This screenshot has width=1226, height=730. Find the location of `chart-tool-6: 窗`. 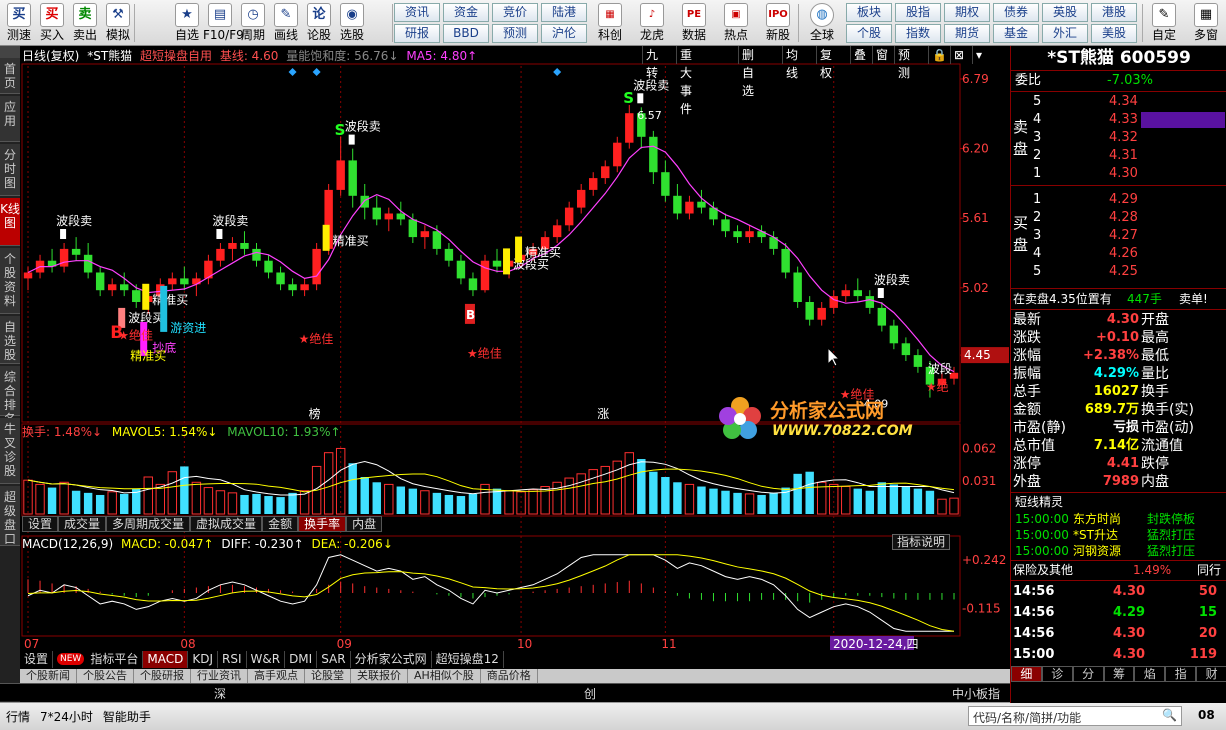

chart-tool-6: 窗 is located at coordinates (881, 55).